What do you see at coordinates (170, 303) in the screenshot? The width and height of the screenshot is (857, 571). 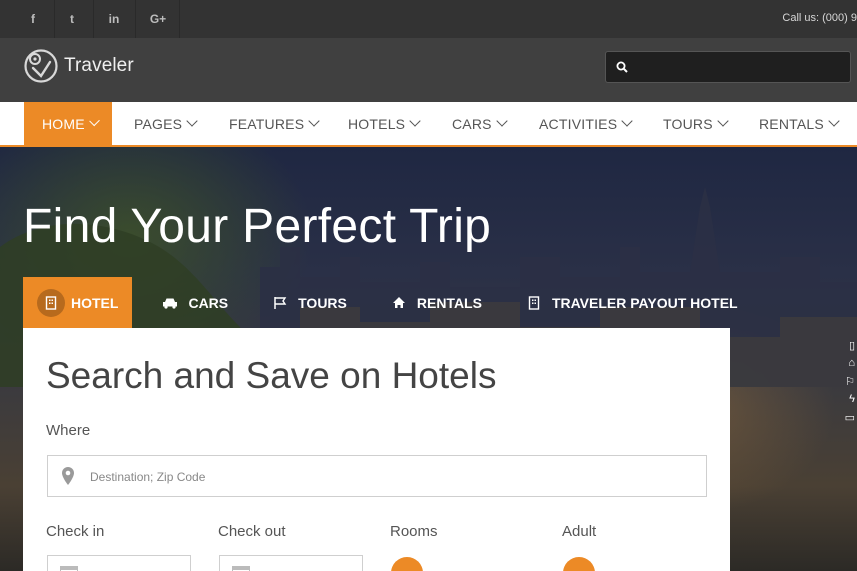 I see `car-icon` at bounding box center [170, 303].